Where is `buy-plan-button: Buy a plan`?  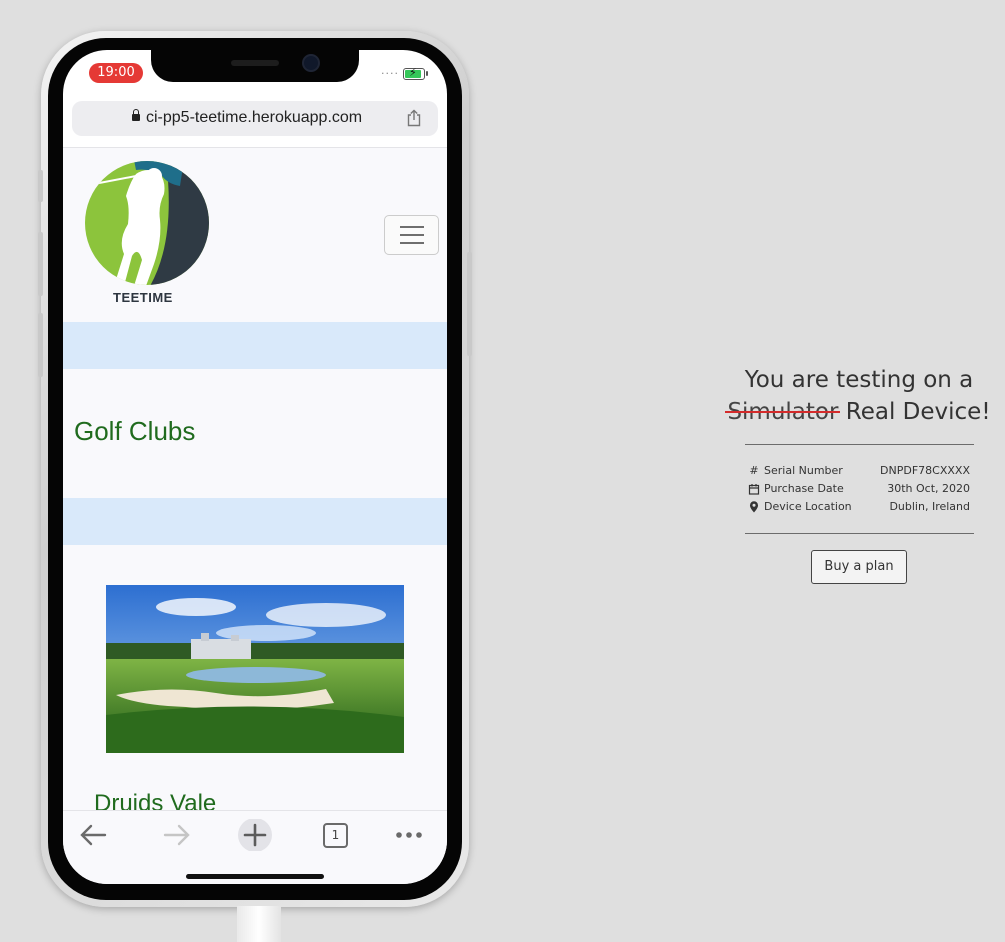
buy-plan-button: Buy a plan is located at coordinates (859, 567).